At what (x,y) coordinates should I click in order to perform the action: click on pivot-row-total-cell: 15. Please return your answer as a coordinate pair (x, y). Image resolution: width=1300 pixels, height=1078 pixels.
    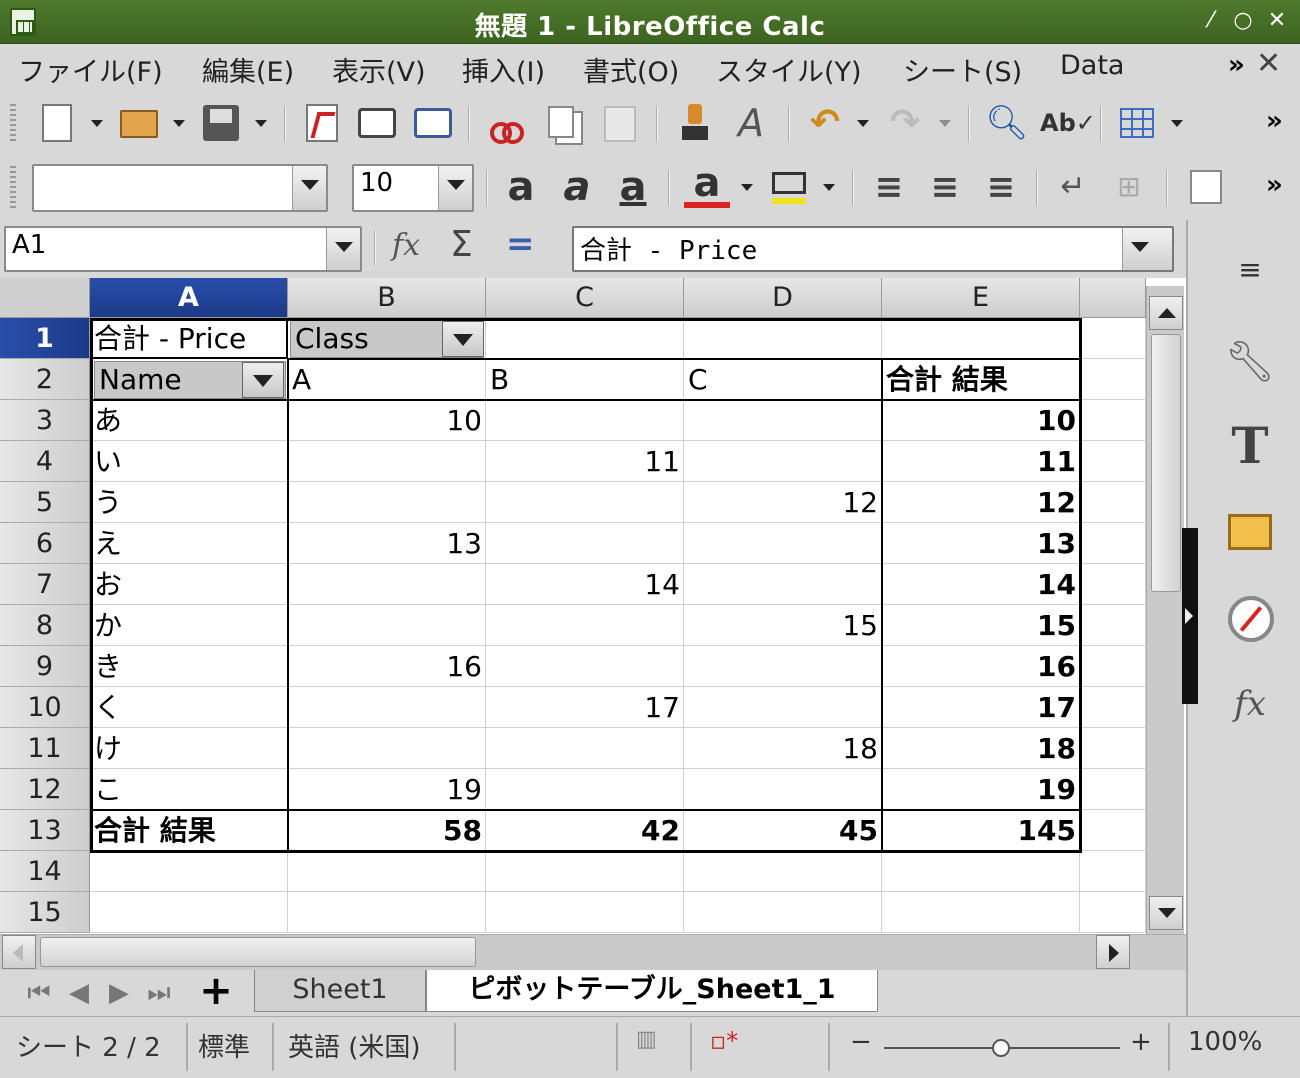
    Looking at the image, I should click on (981, 625).